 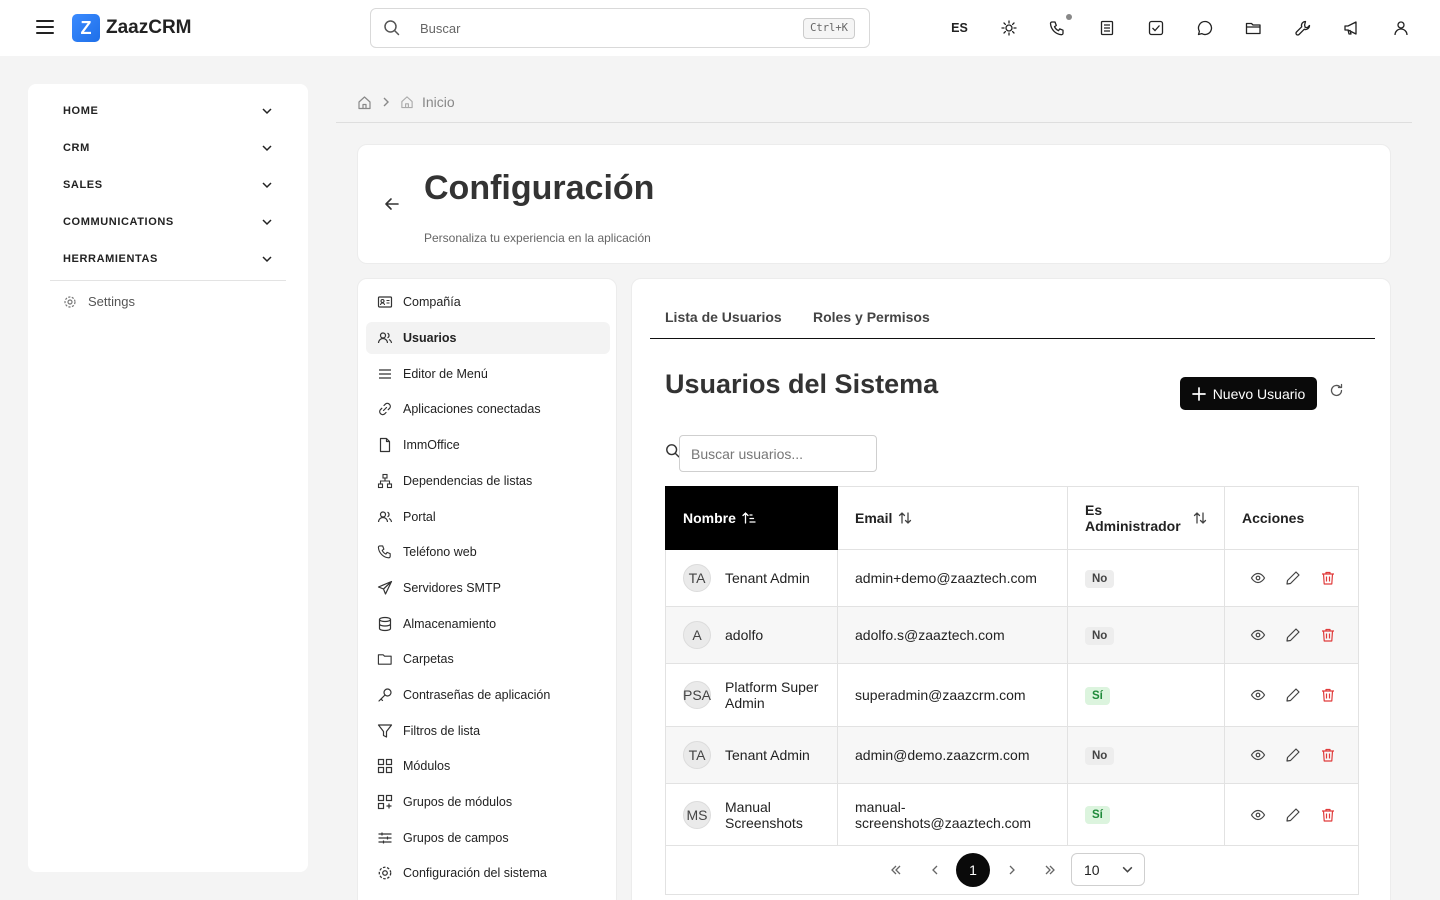 What do you see at coordinates (488, 802) in the screenshot?
I see `settings-item-module-groups: Grupos de módulos` at bounding box center [488, 802].